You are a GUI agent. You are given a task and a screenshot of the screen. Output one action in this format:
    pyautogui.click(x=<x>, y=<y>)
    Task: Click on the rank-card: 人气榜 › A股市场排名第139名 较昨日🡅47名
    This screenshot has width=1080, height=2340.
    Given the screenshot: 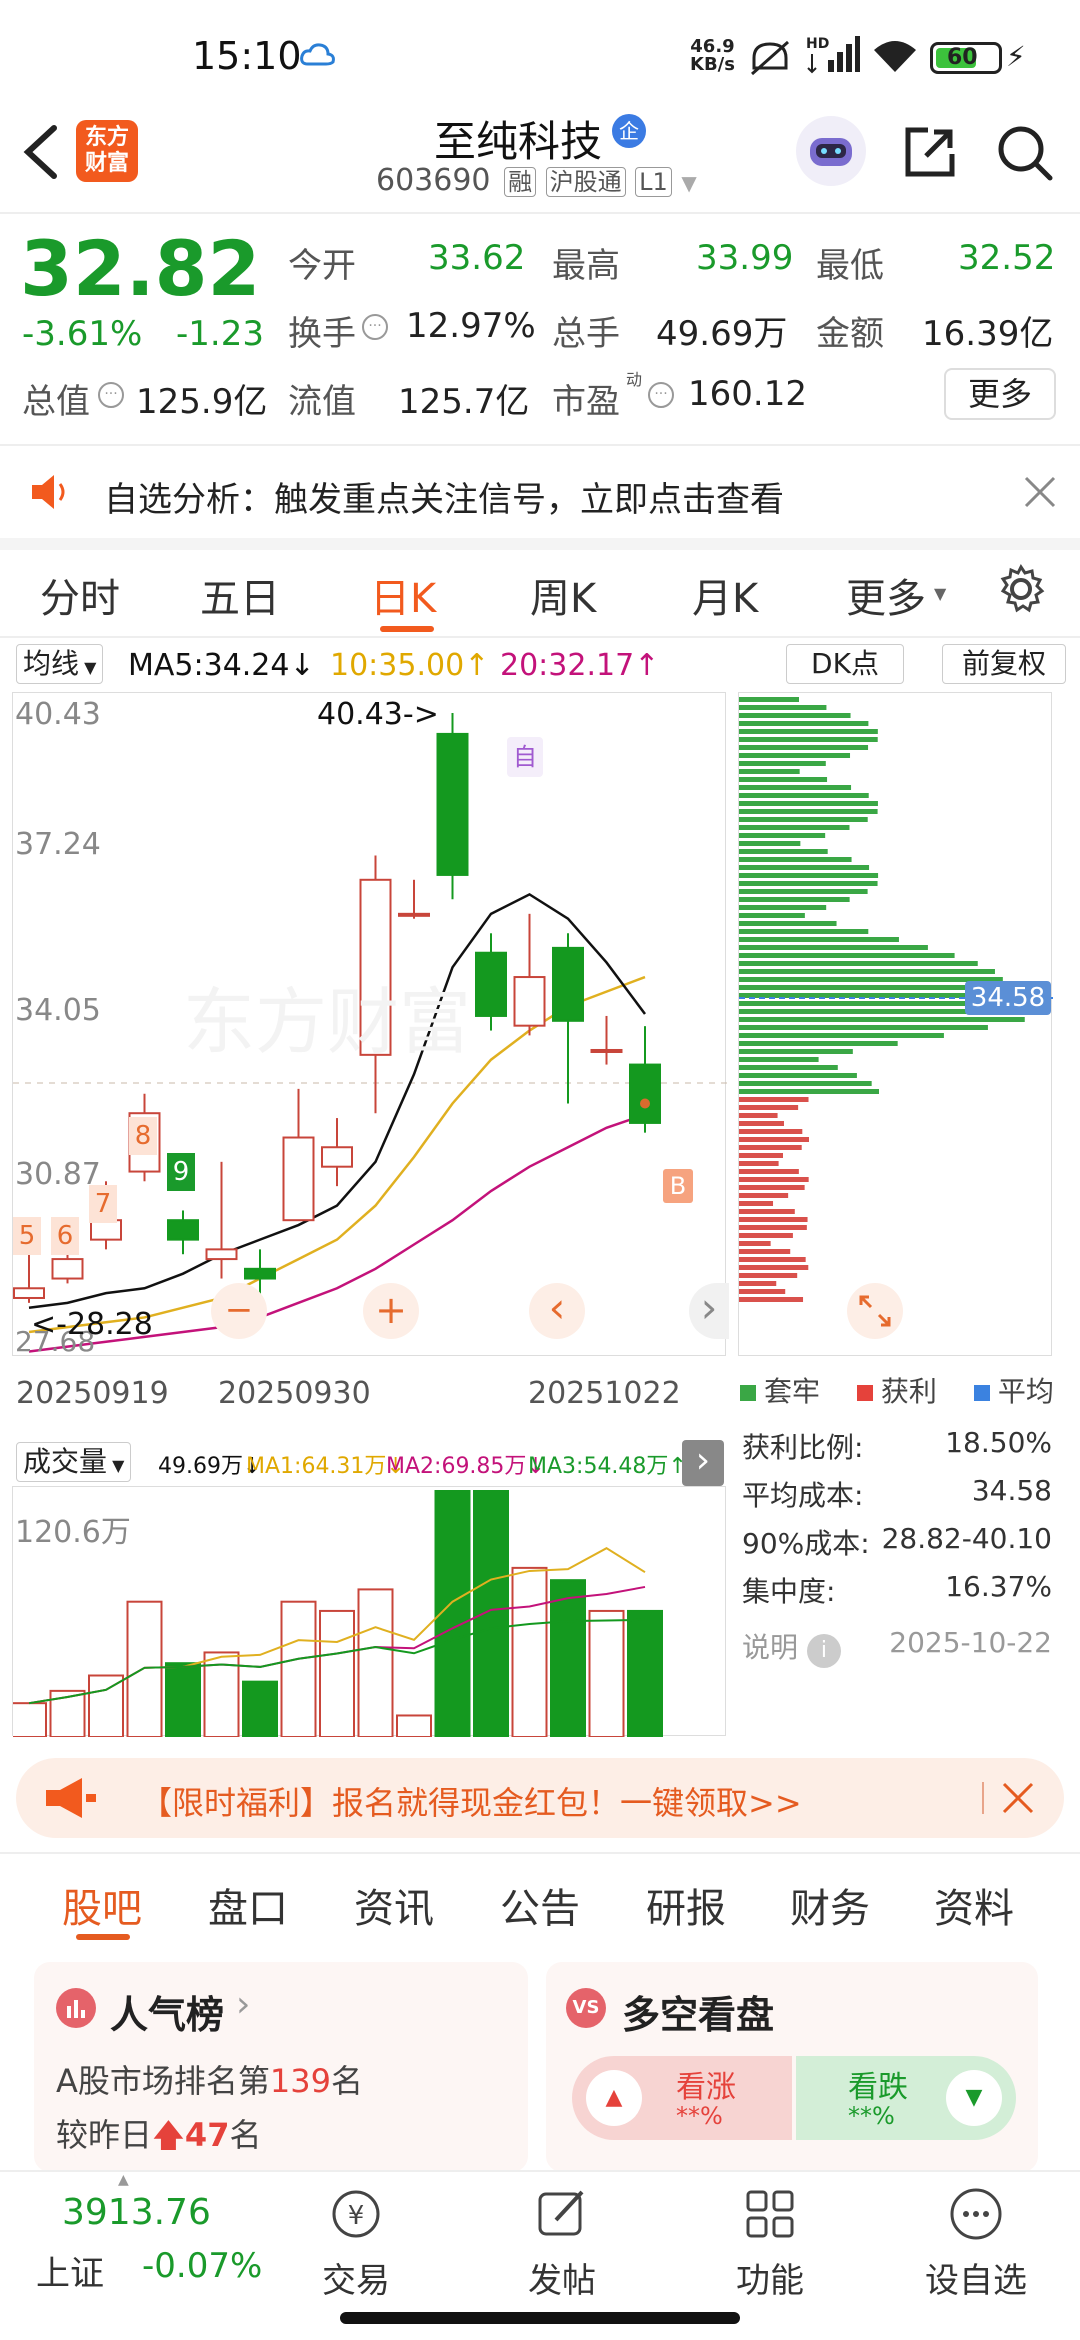 What is the action you would take?
    pyautogui.click(x=281, y=2067)
    